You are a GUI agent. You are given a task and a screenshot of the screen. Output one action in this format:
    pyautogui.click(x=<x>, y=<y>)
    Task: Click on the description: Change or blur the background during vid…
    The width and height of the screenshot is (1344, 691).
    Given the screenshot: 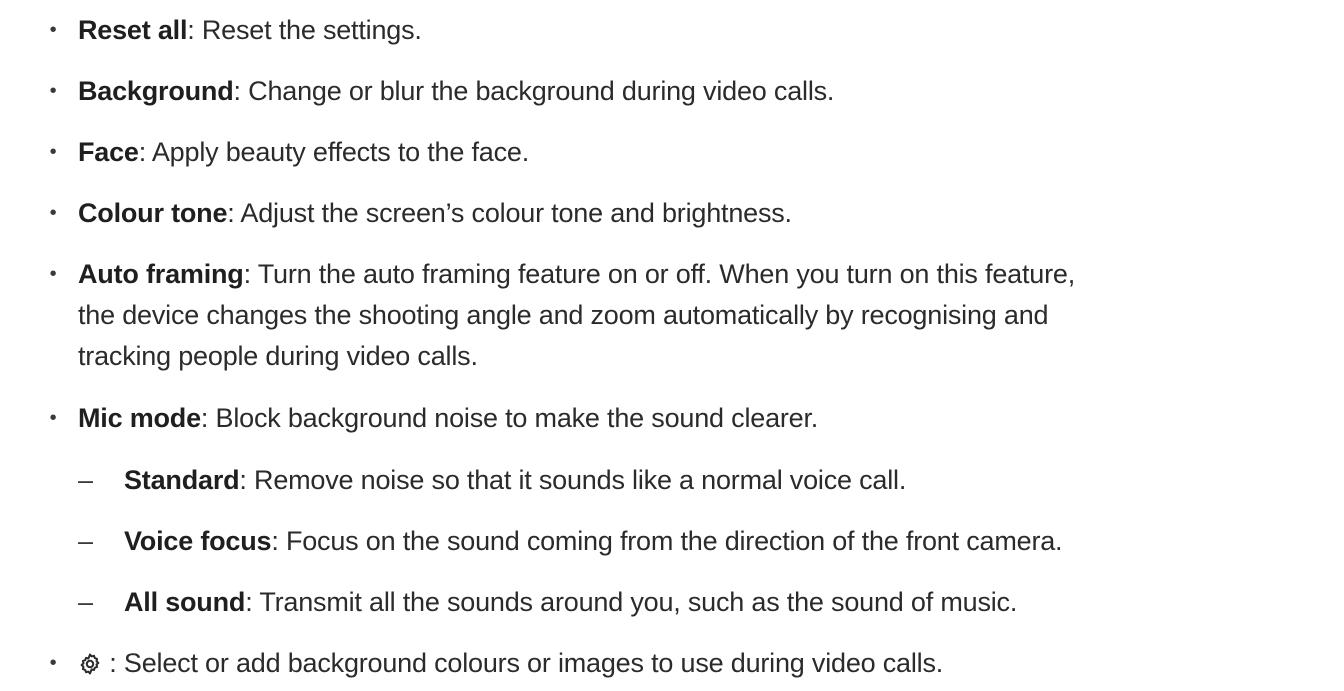 What is the action you would take?
    pyautogui.click(x=541, y=91)
    